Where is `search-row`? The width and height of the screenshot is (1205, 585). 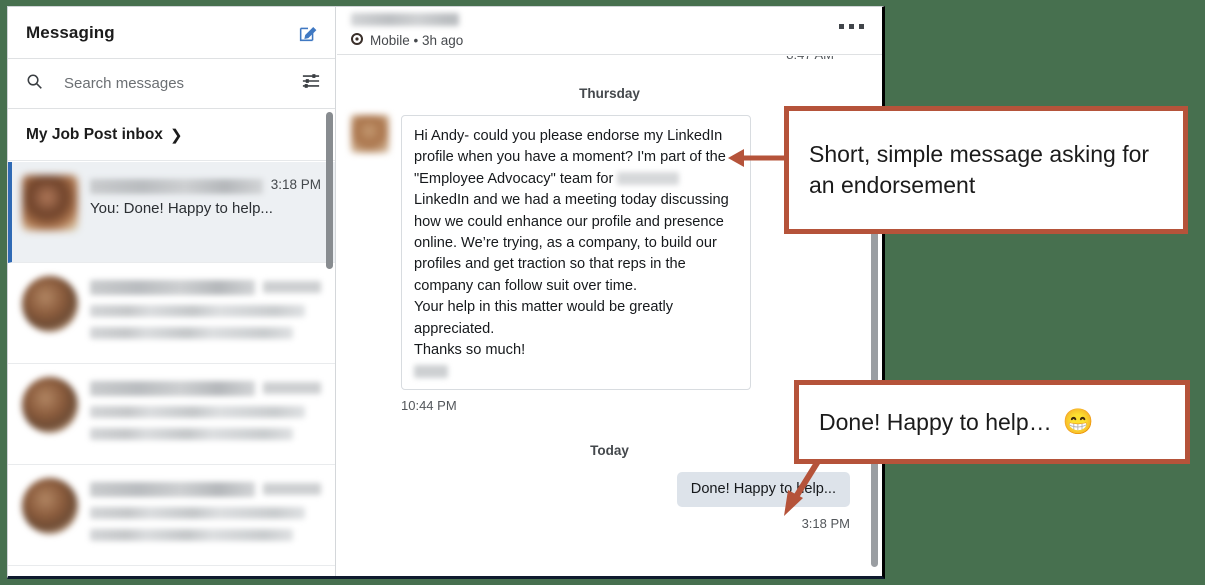
search-row is located at coordinates (171, 84).